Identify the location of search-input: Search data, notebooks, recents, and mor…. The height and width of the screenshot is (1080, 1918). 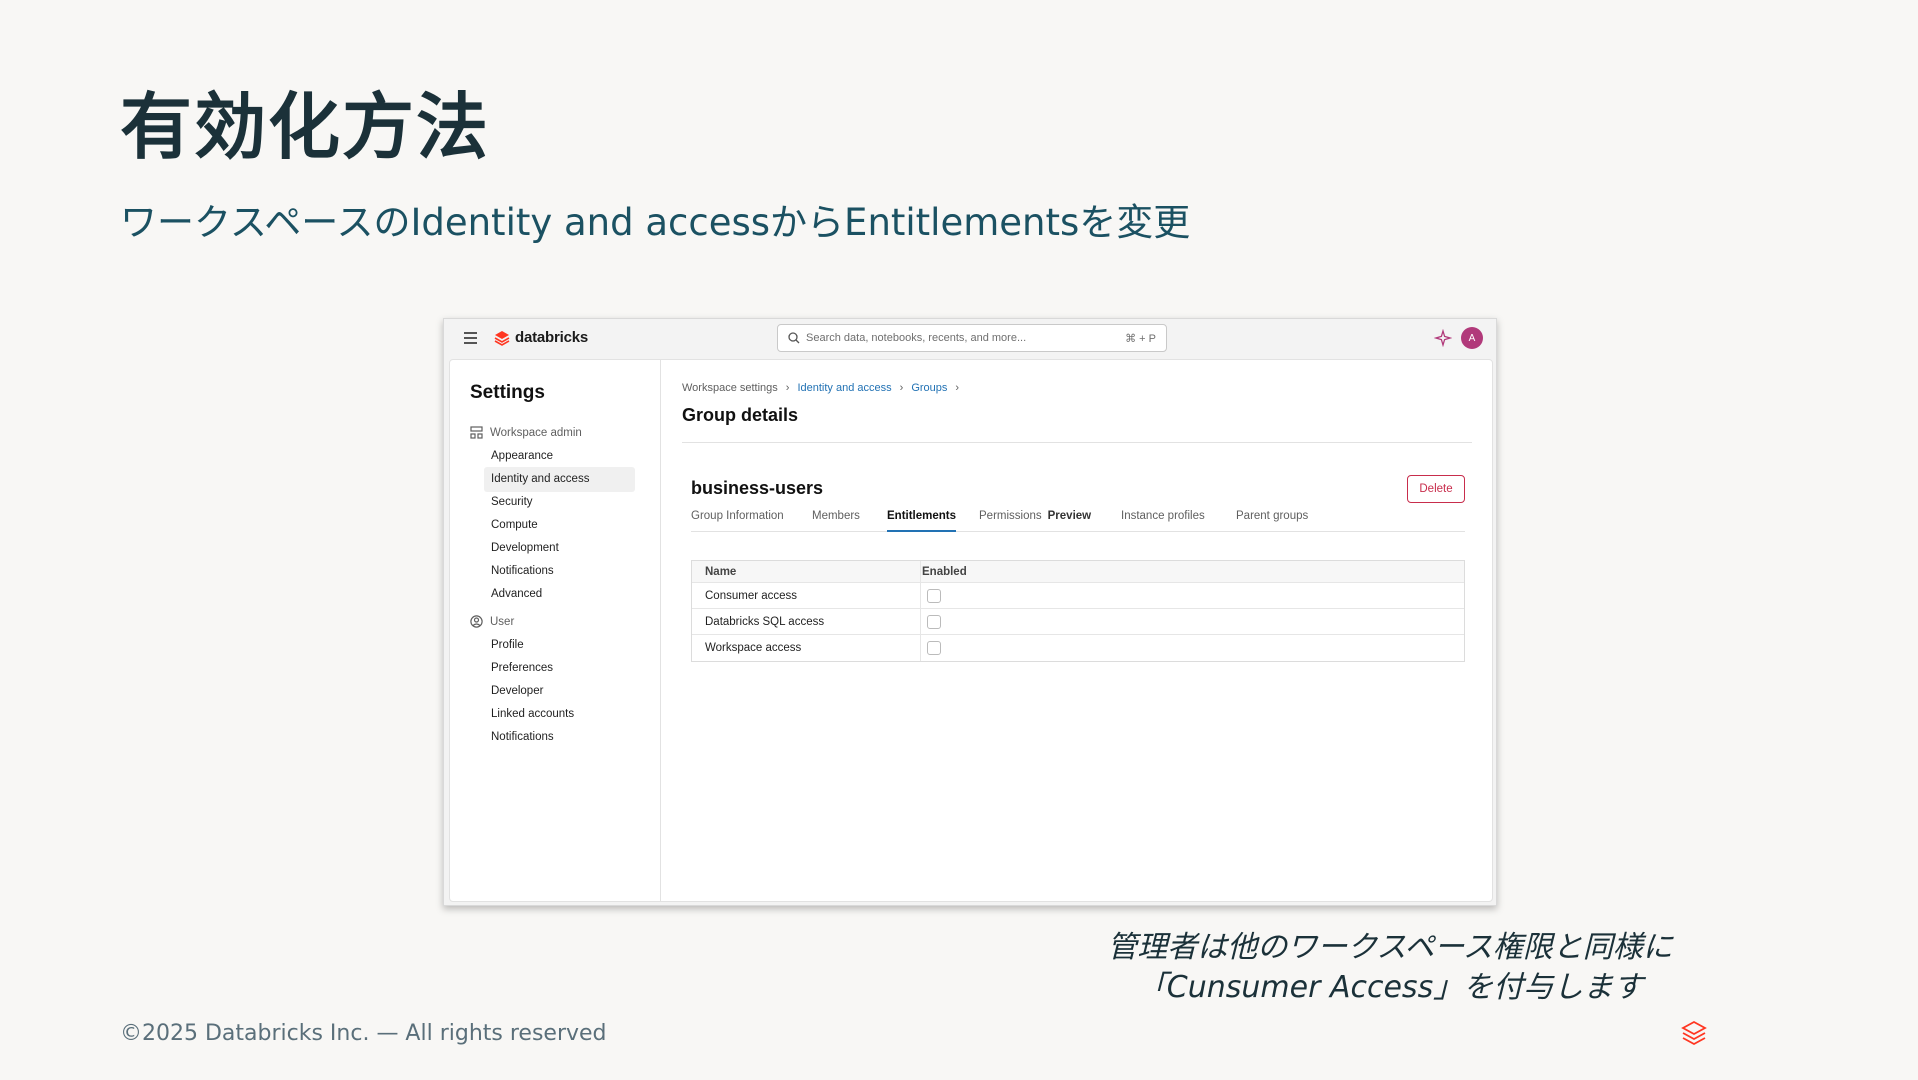
(972, 338).